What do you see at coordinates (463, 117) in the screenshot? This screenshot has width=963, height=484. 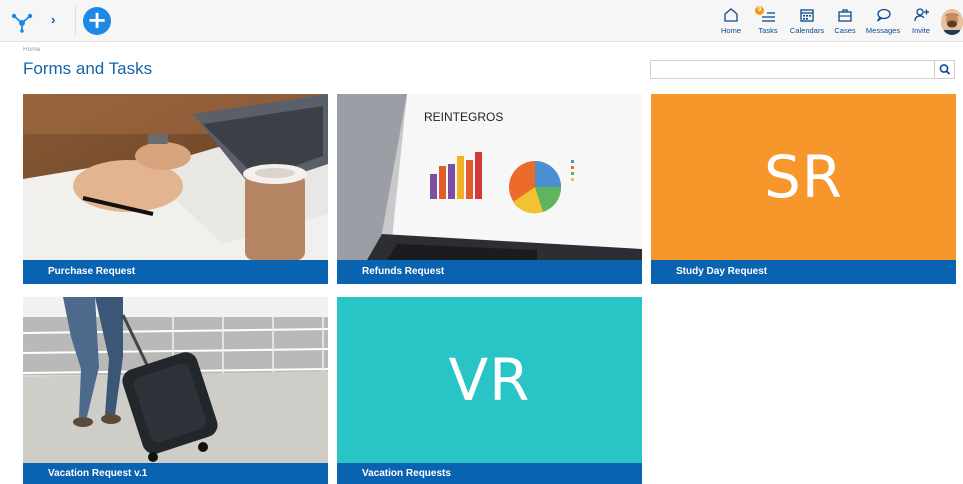 I see `laptop-screen-text: REINTEGROS` at bounding box center [463, 117].